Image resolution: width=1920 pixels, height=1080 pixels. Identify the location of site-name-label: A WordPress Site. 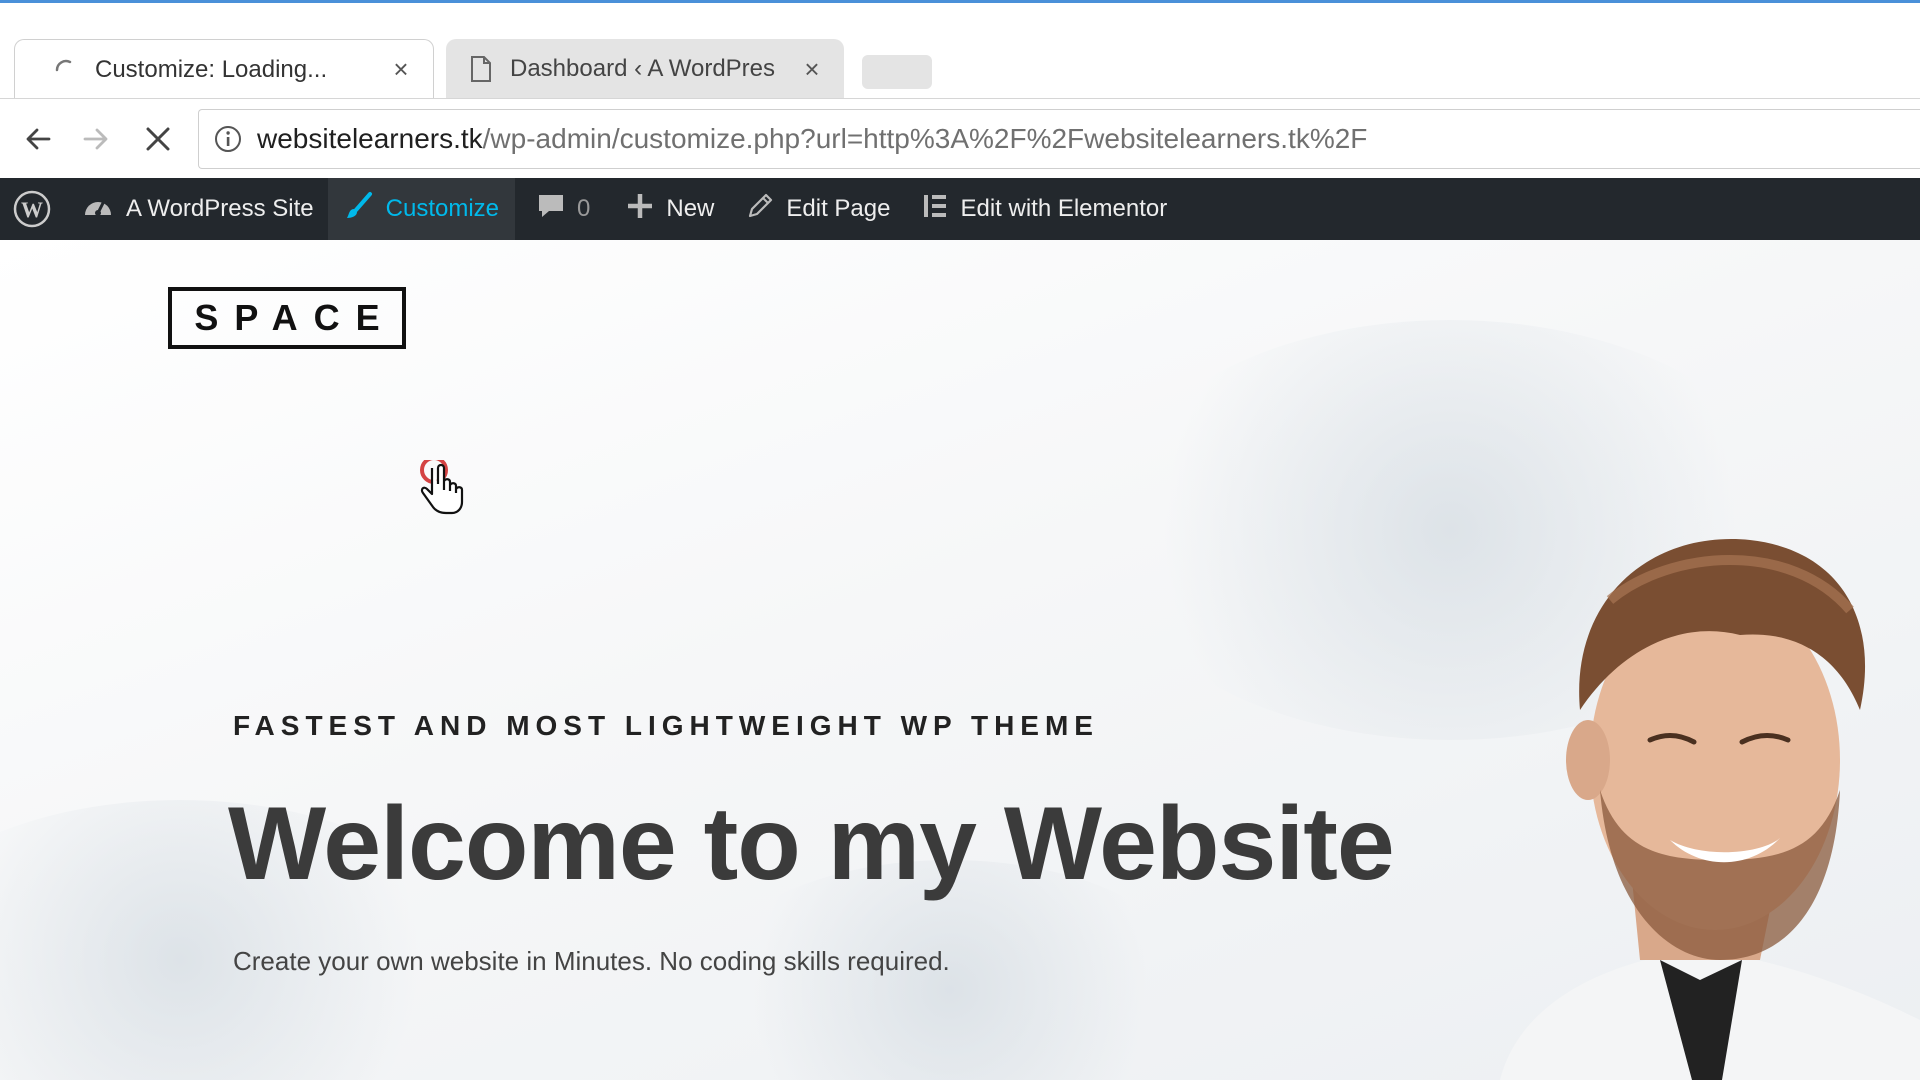
(220, 208).